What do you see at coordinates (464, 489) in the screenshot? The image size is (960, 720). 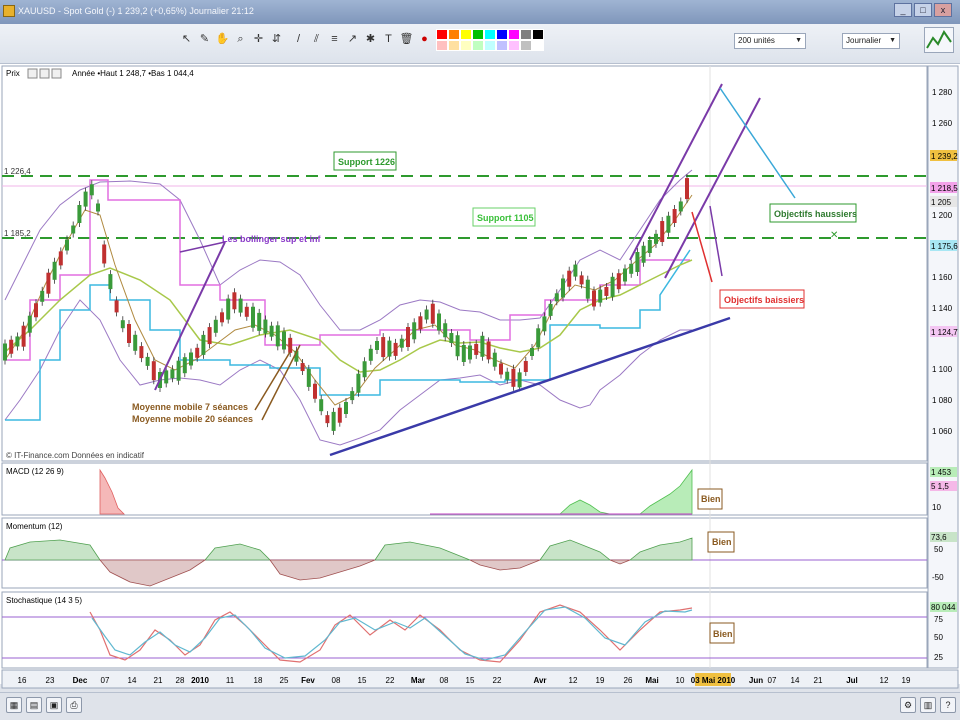 I see `macd-panel` at bounding box center [464, 489].